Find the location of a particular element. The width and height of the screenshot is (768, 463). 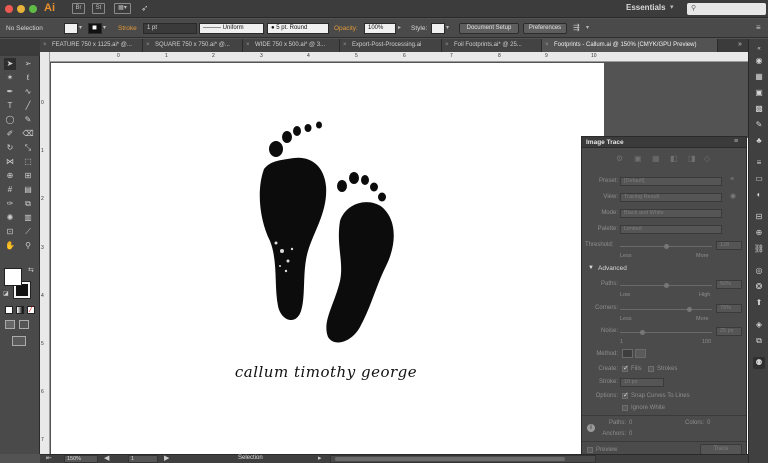

variable-width-profile: ——— Uniform is located at coordinates (231, 28).